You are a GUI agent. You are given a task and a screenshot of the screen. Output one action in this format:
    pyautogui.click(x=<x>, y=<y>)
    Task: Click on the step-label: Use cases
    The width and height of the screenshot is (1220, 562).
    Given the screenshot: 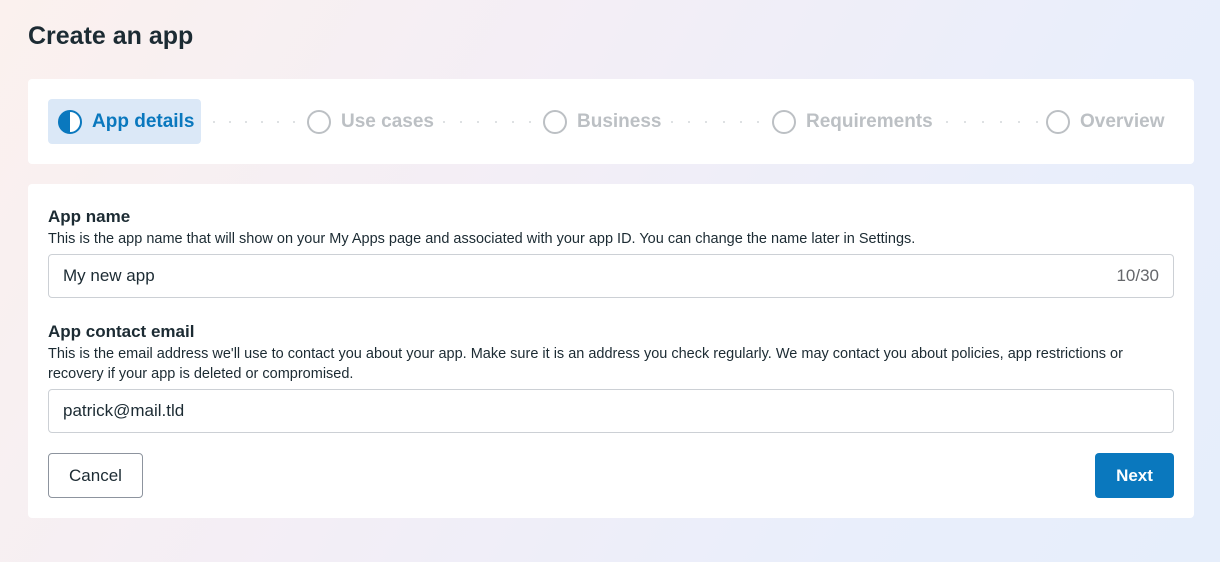 What is the action you would take?
    pyautogui.click(x=387, y=121)
    